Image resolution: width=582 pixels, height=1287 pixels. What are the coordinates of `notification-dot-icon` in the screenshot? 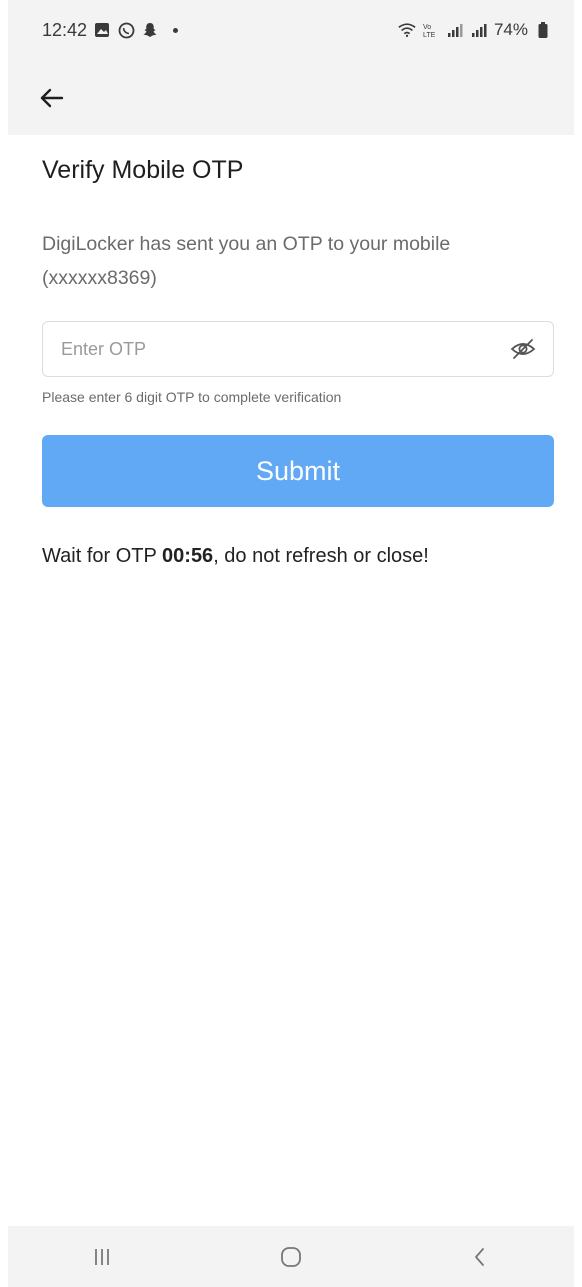 It's located at (176, 30).